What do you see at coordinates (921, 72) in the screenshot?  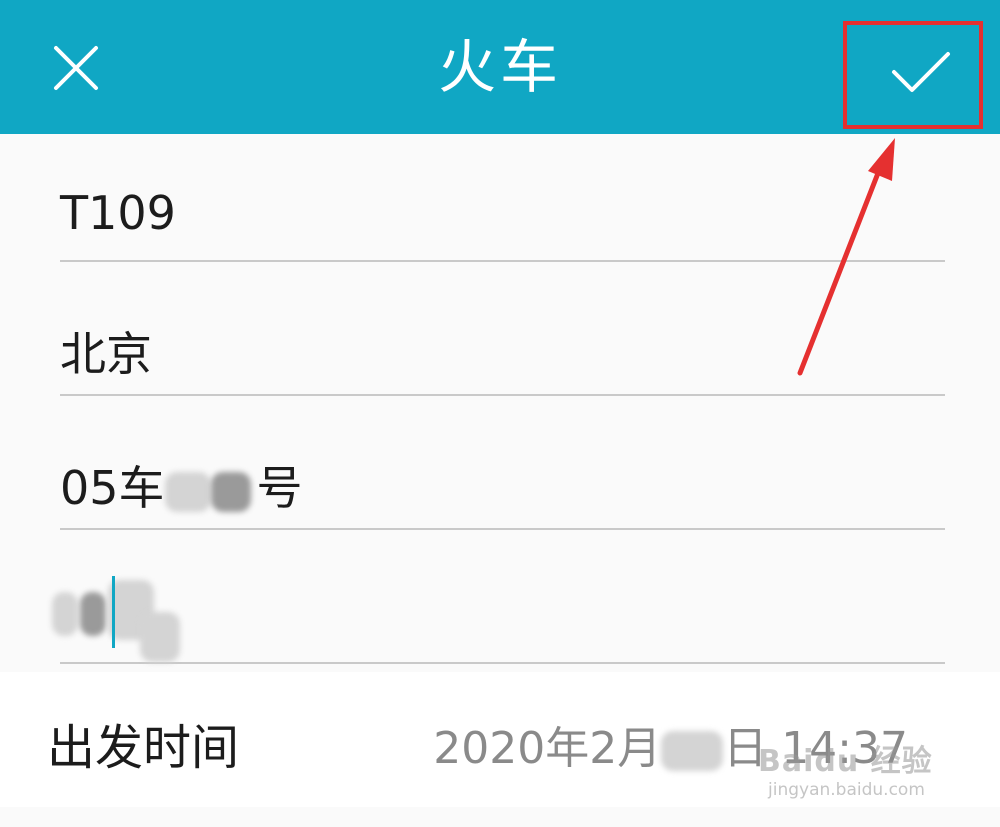 I see `check-icon` at bounding box center [921, 72].